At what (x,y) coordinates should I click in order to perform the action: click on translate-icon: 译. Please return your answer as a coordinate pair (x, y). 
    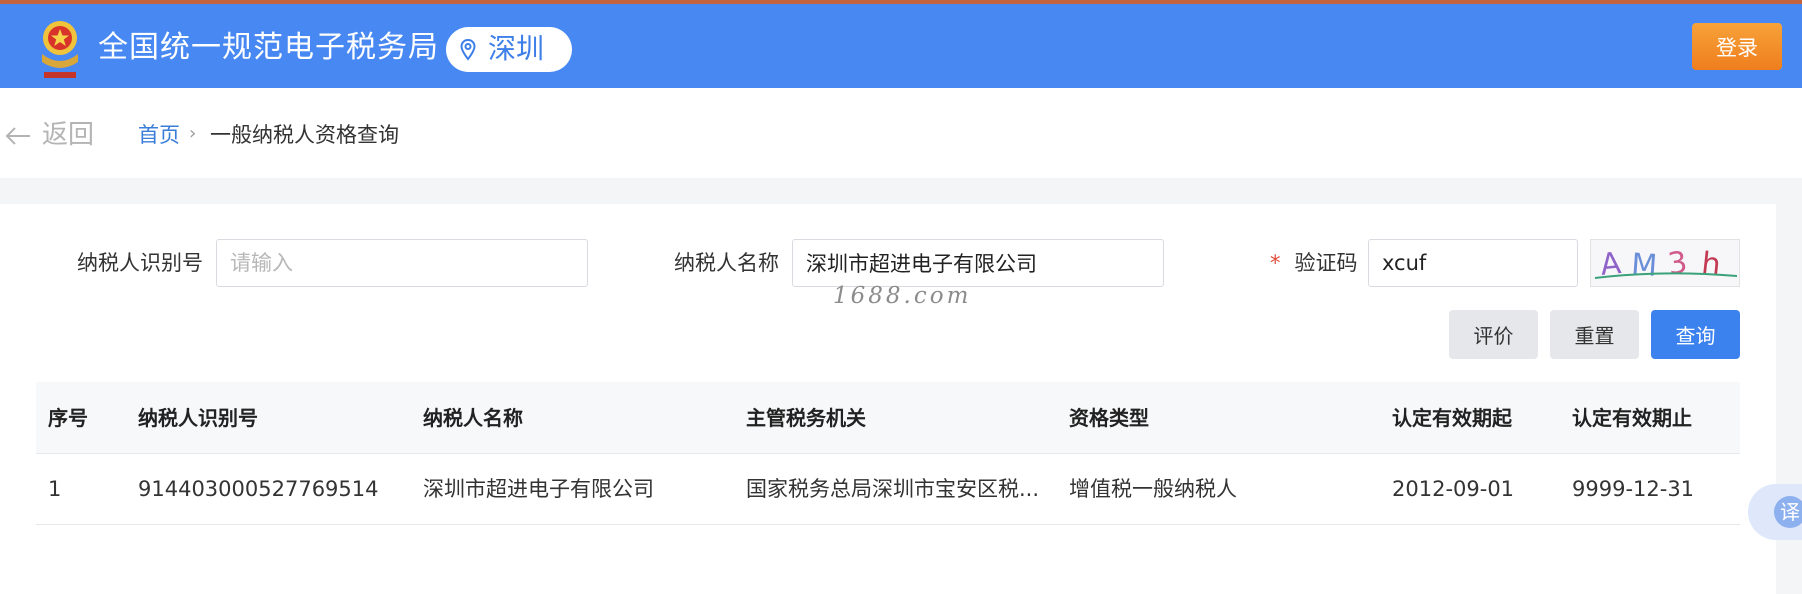
    Looking at the image, I should click on (1788, 512).